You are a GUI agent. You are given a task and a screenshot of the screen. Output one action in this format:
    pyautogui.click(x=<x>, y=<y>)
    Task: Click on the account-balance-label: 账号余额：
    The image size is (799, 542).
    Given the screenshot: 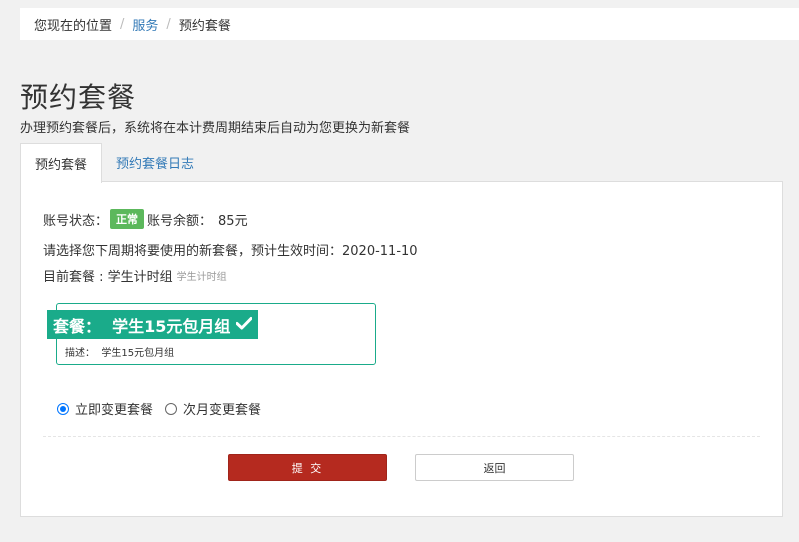 What is the action you would take?
    pyautogui.click(x=180, y=221)
    